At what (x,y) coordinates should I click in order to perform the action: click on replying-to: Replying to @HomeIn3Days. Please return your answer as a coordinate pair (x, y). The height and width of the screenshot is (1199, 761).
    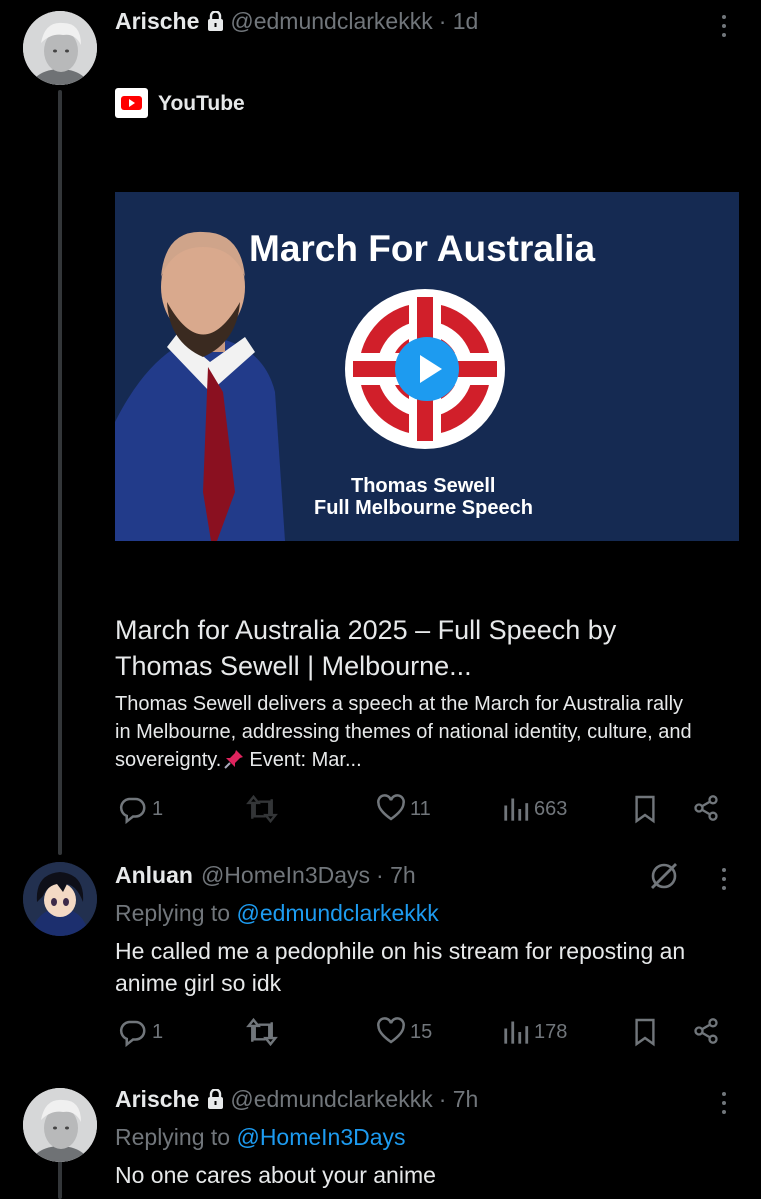
    Looking at the image, I should click on (260, 1137).